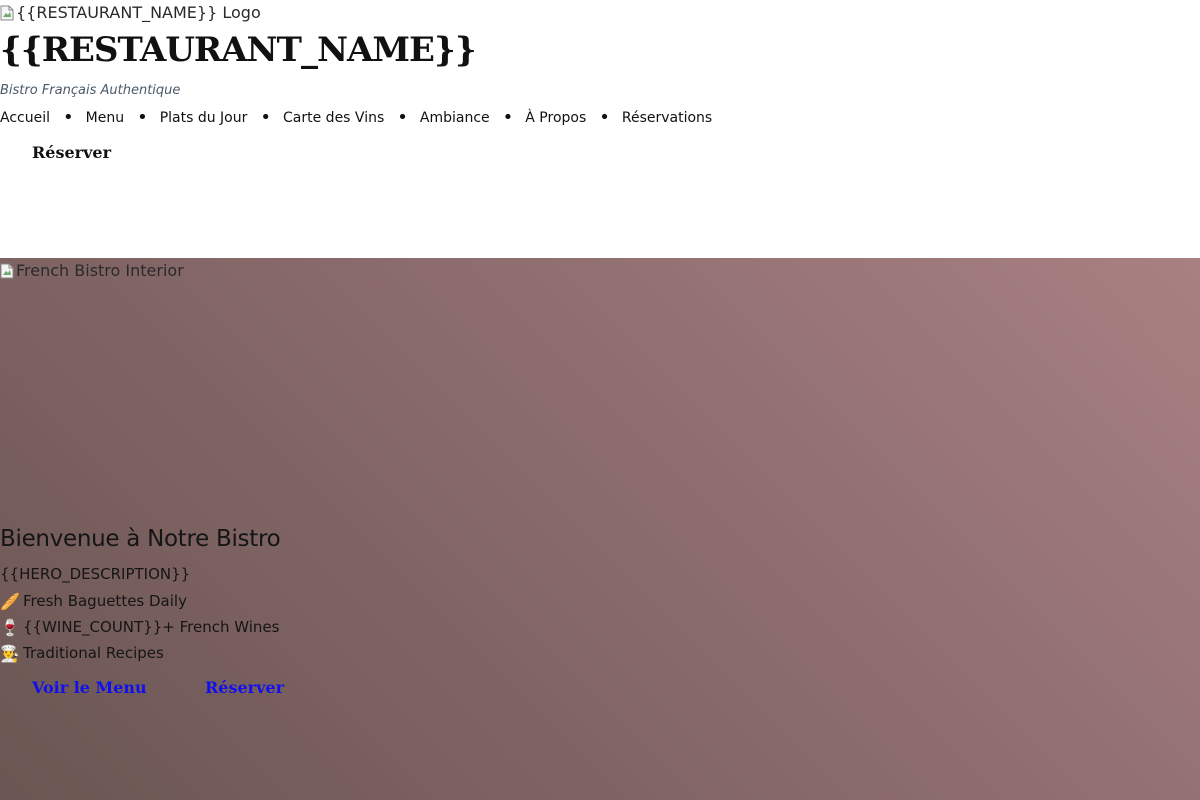 This screenshot has height=800, width=1200. What do you see at coordinates (333, 118) in the screenshot?
I see `nav-link-carte-des-vins: Carte des Vins` at bounding box center [333, 118].